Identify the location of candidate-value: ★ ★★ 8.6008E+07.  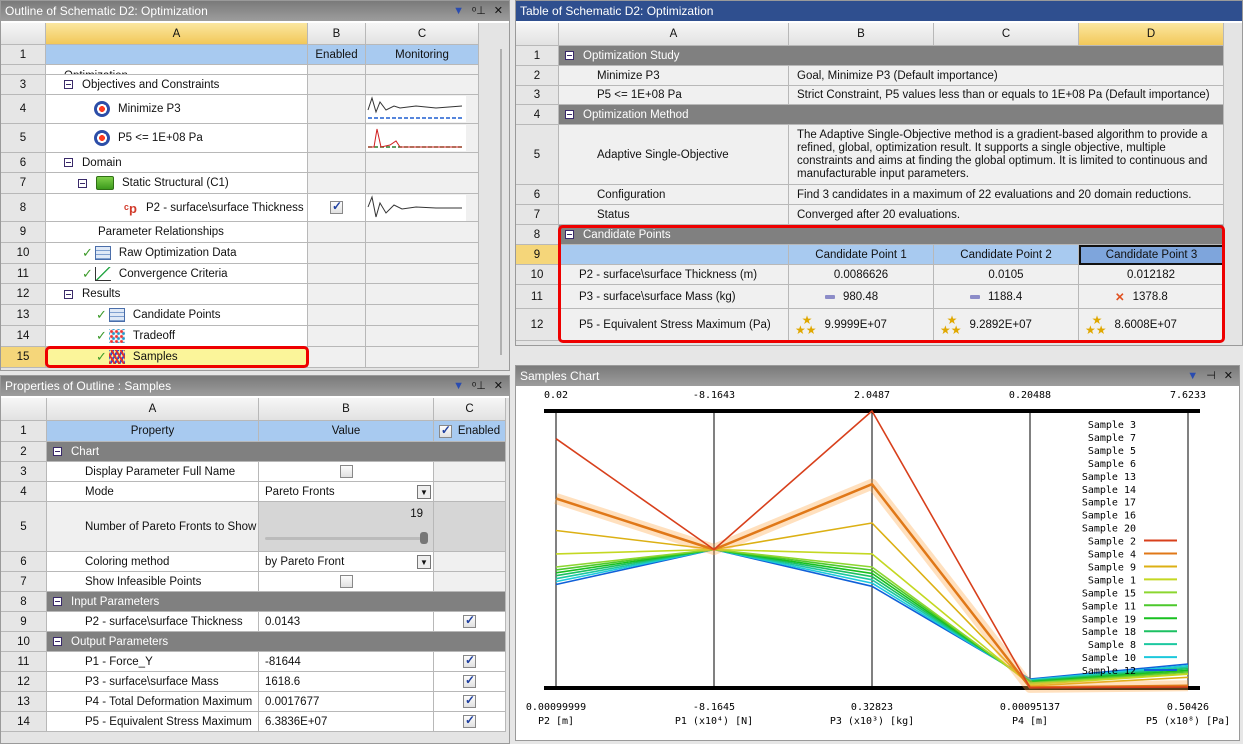
(1151, 325).